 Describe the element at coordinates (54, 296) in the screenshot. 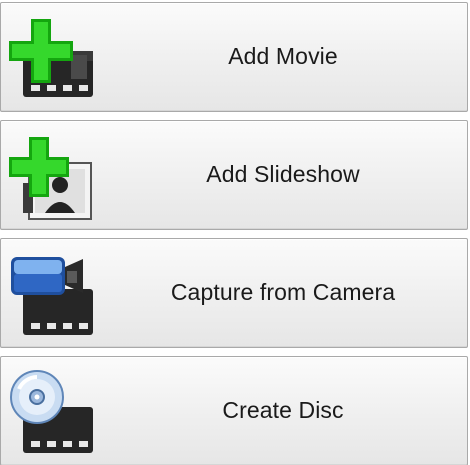

I see `camera-film-icon` at that location.